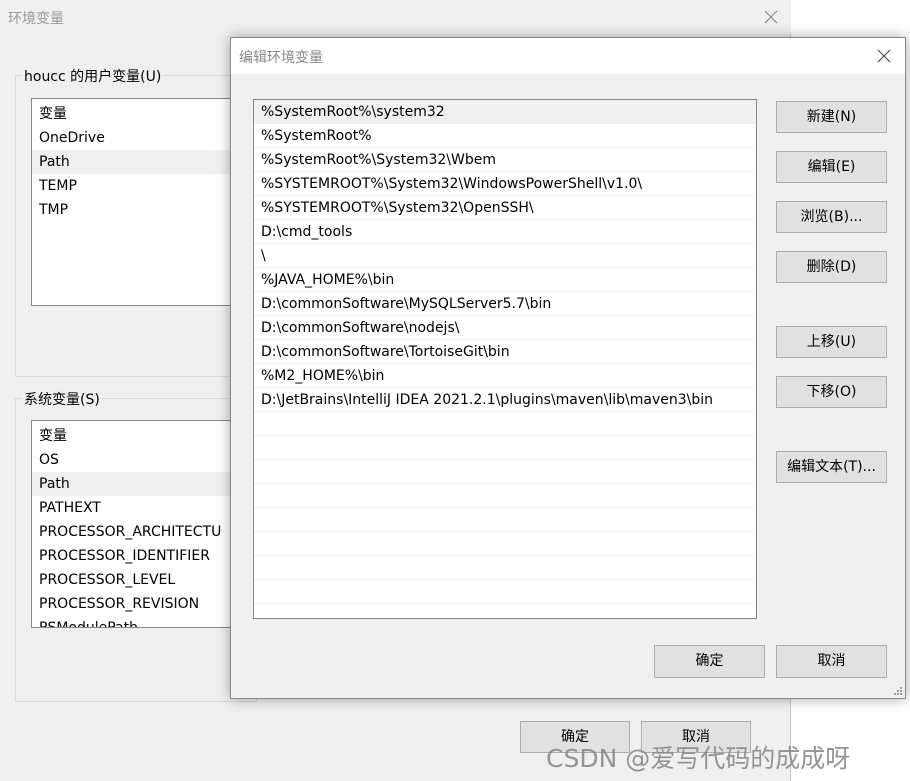 Image resolution: width=910 pixels, height=781 pixels. I want to click on list-item: %SYSTEMROOT%\System32\OpenSSH\, so click(505, 208).